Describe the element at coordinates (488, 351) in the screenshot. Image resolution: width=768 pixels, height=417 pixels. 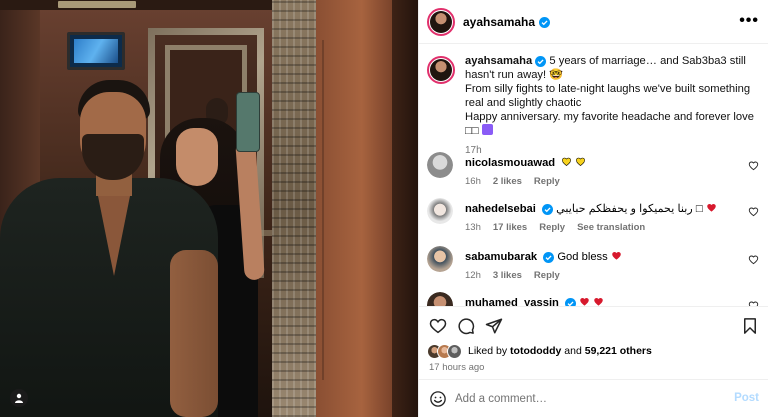
I see `likes-prefix: Liked by` at that location.